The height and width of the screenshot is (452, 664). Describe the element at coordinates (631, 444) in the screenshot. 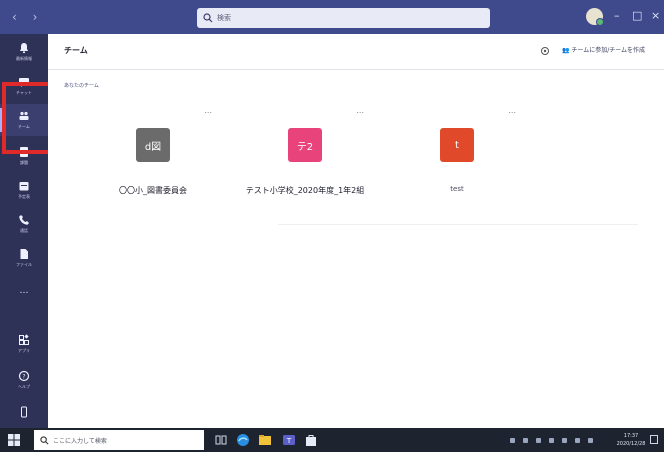

I see `clock-date: 2020/12/28` at that location.